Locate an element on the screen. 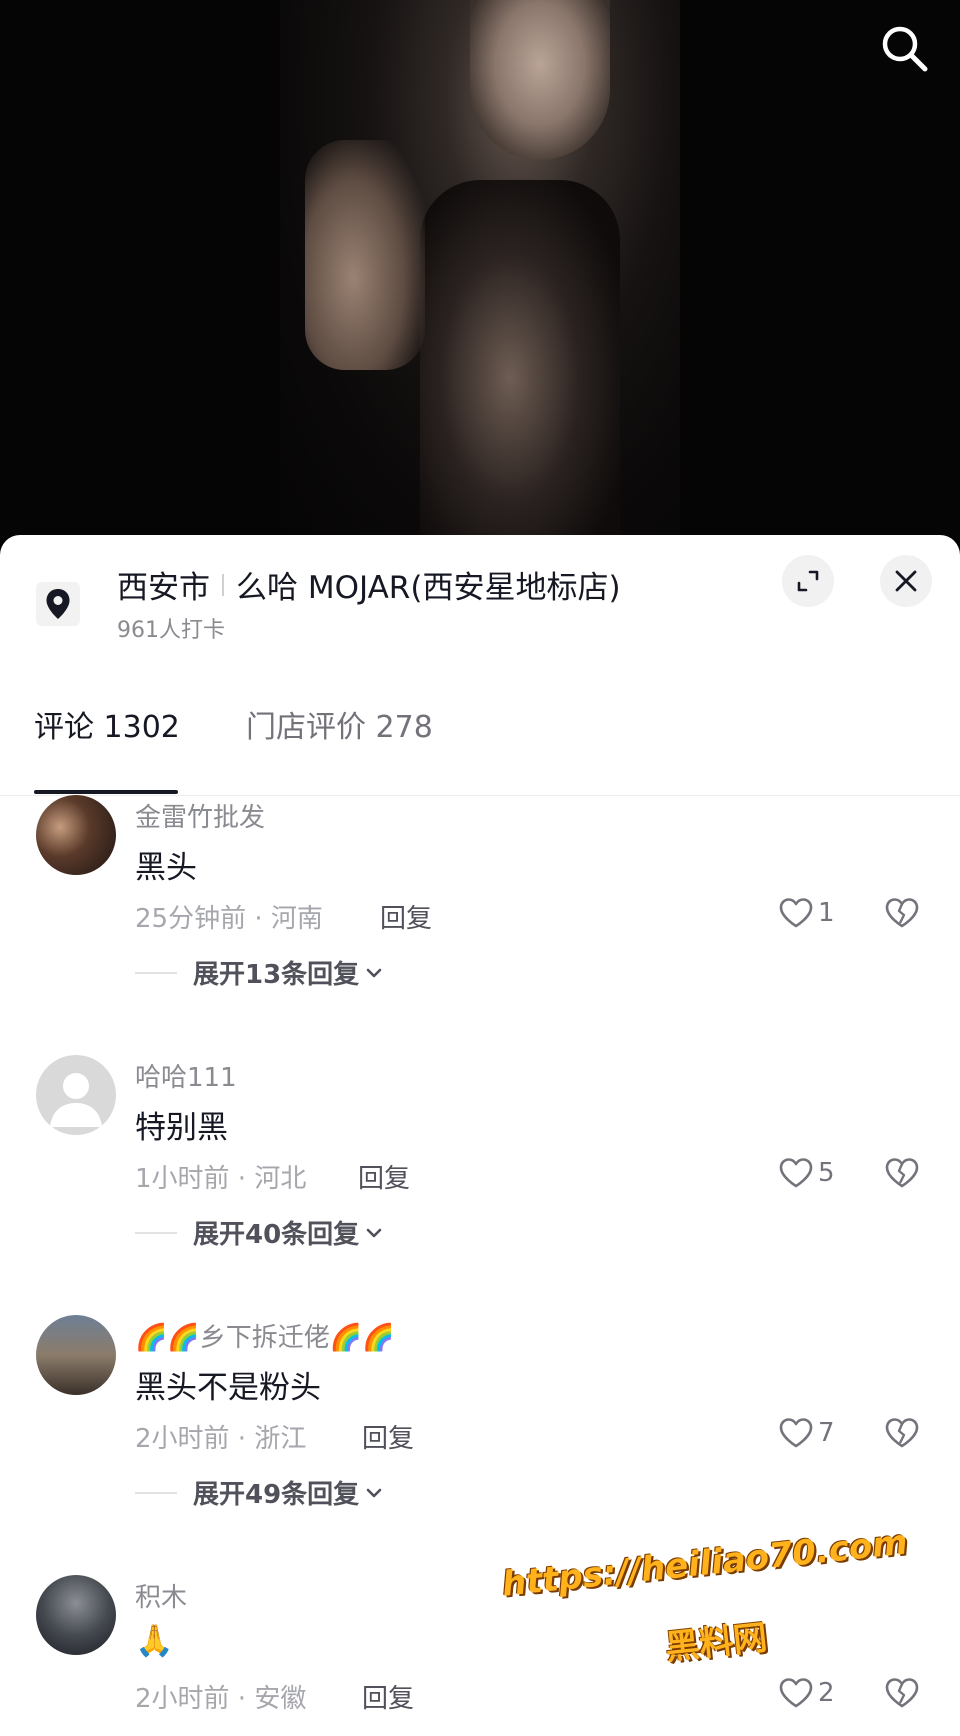 The height and width of the screenshot is (1736, 960). expand-icon is located at coordinates (808, 581).